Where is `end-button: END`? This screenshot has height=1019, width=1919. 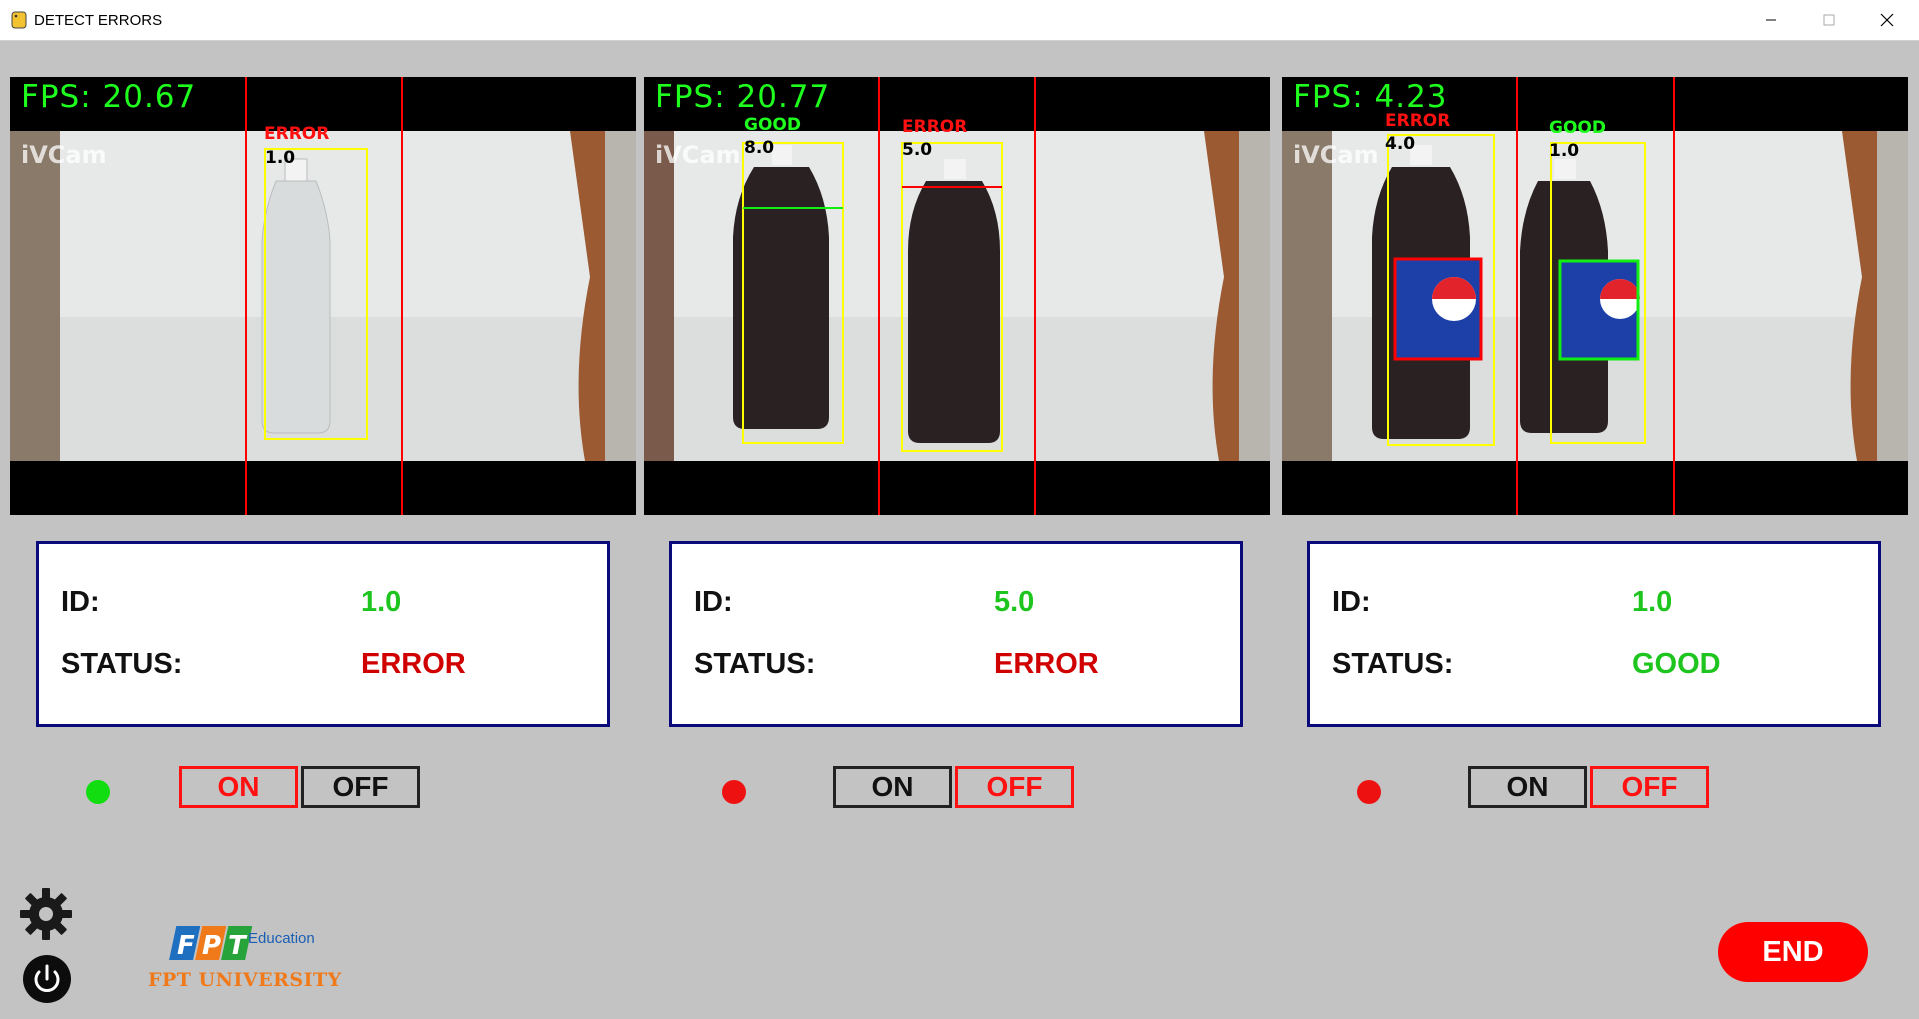
end-button: END is located at coordinates (1793, 952).